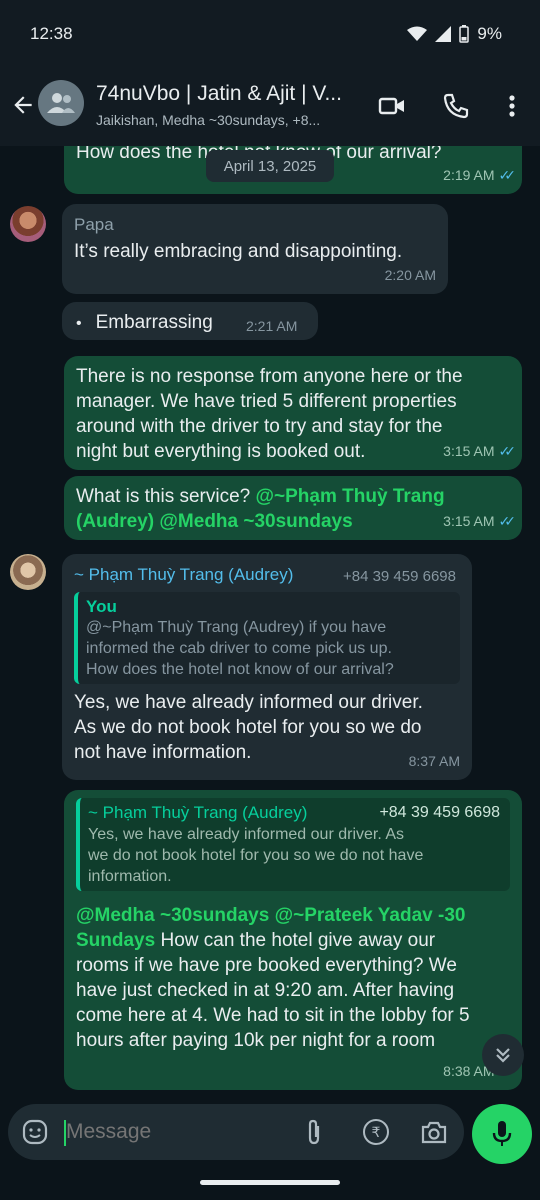  I want to click on mention-link: @Medha ~30sundays @~Prateek Yadav -30, so click(270, 915).